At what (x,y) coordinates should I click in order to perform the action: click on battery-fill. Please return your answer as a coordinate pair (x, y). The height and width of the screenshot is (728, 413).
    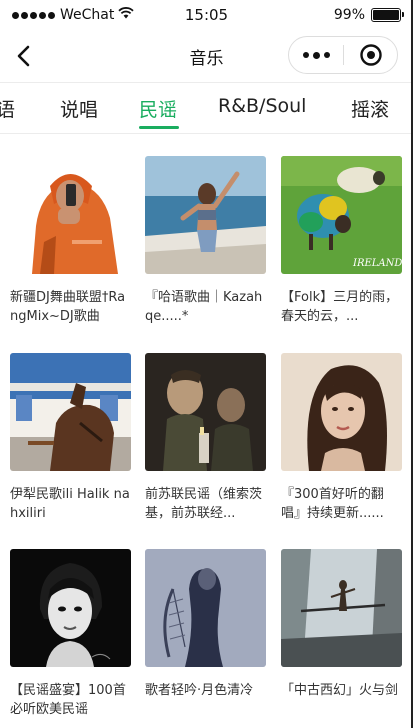
    Looking at the image, I should click on (386, 15).